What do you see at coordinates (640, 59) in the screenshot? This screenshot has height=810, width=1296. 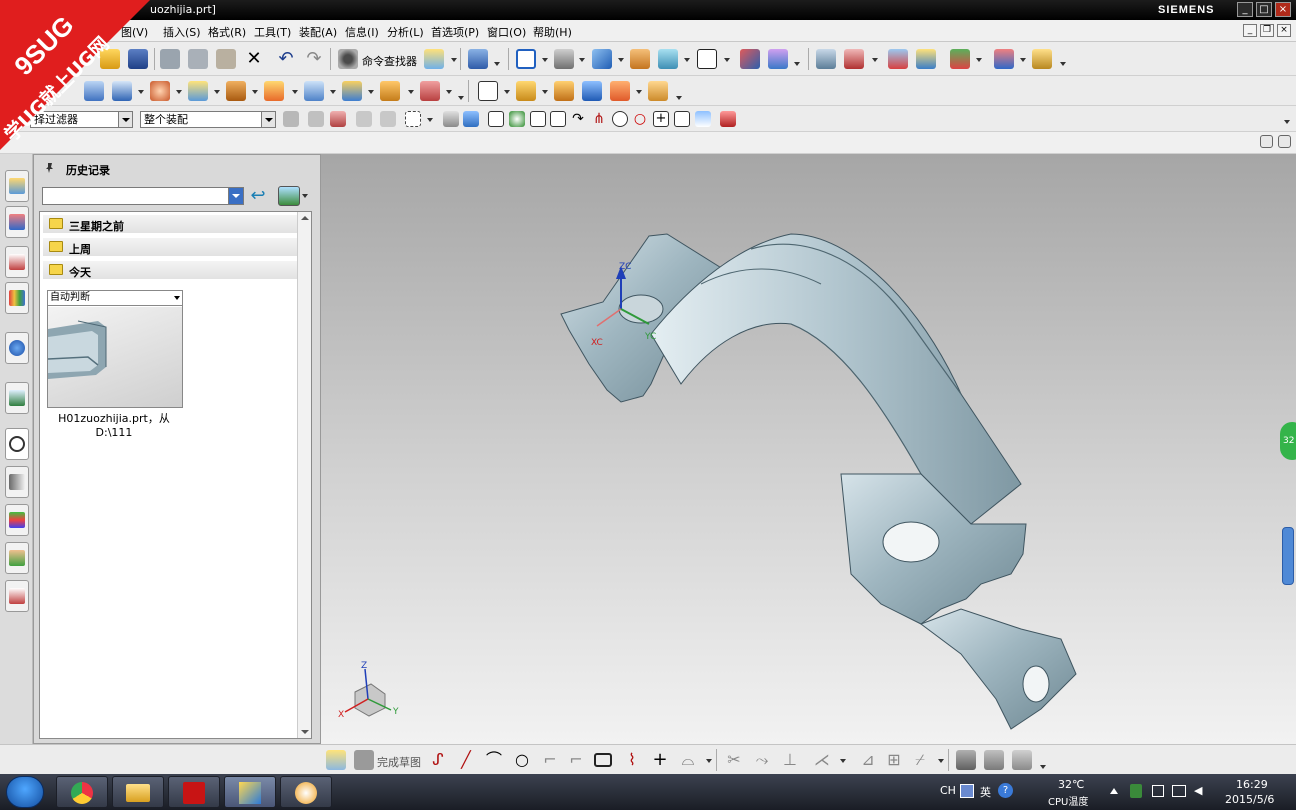 I see `layer-icon` at bounding box center [640, 59].